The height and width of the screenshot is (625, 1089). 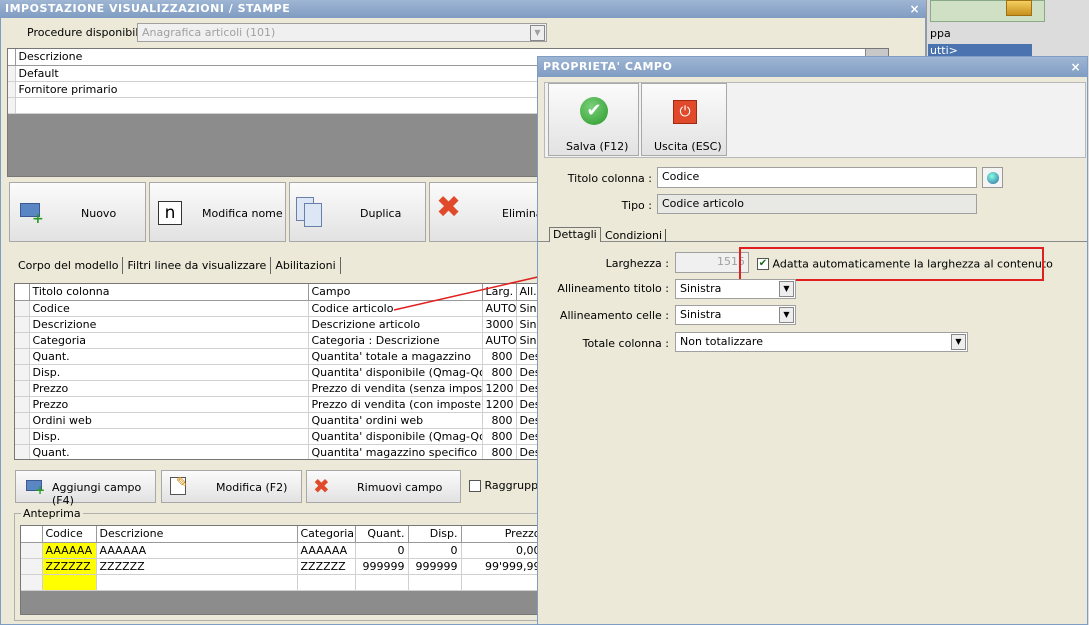 I want to click on tab-condizioni: Condizioni, so click(x=634, y=235).